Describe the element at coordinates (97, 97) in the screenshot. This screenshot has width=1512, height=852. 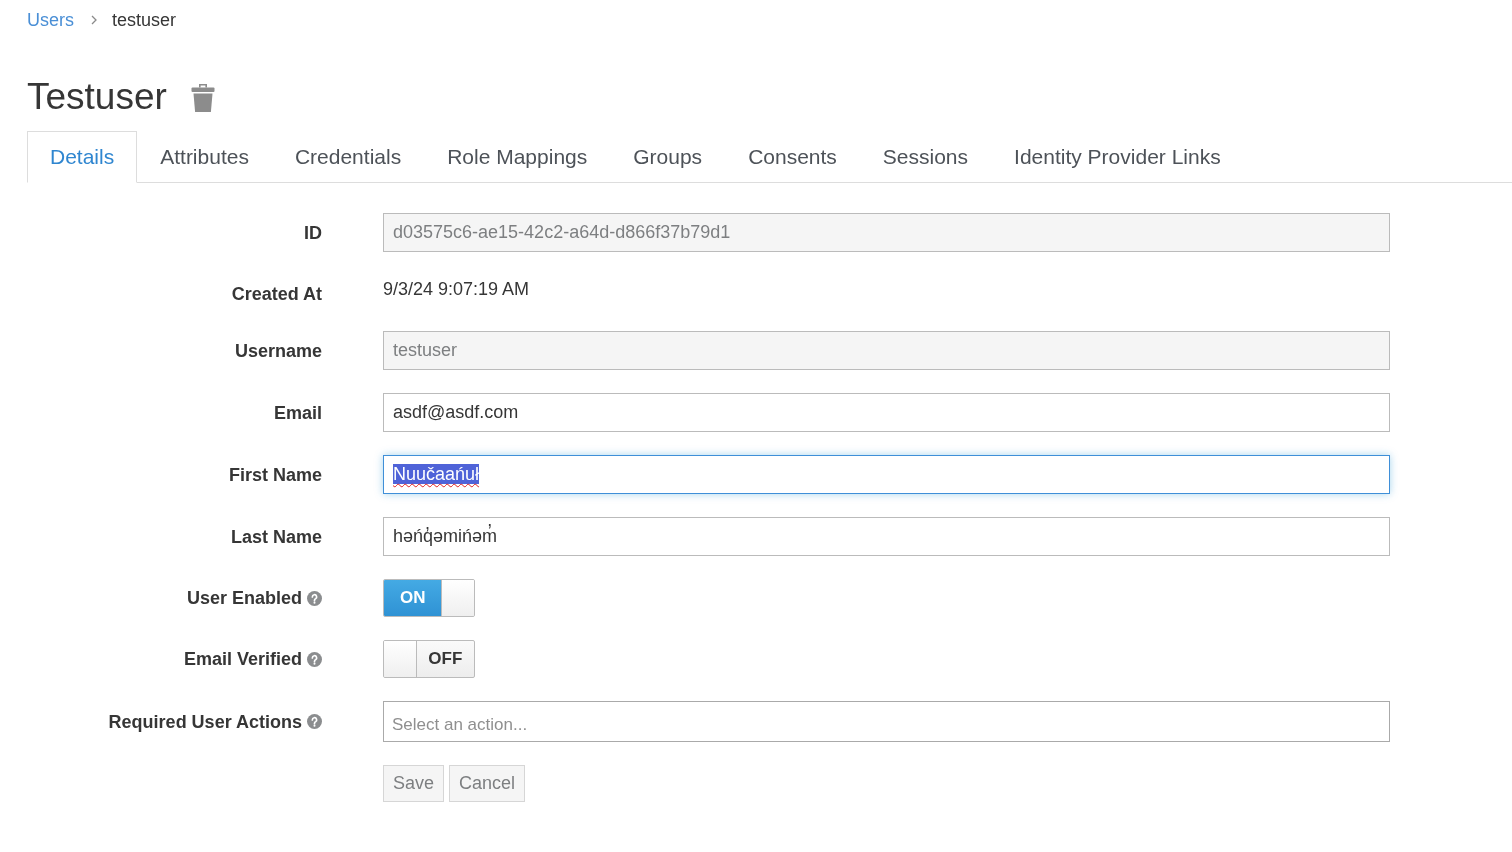
I see `page-title: Testuser` at that location.